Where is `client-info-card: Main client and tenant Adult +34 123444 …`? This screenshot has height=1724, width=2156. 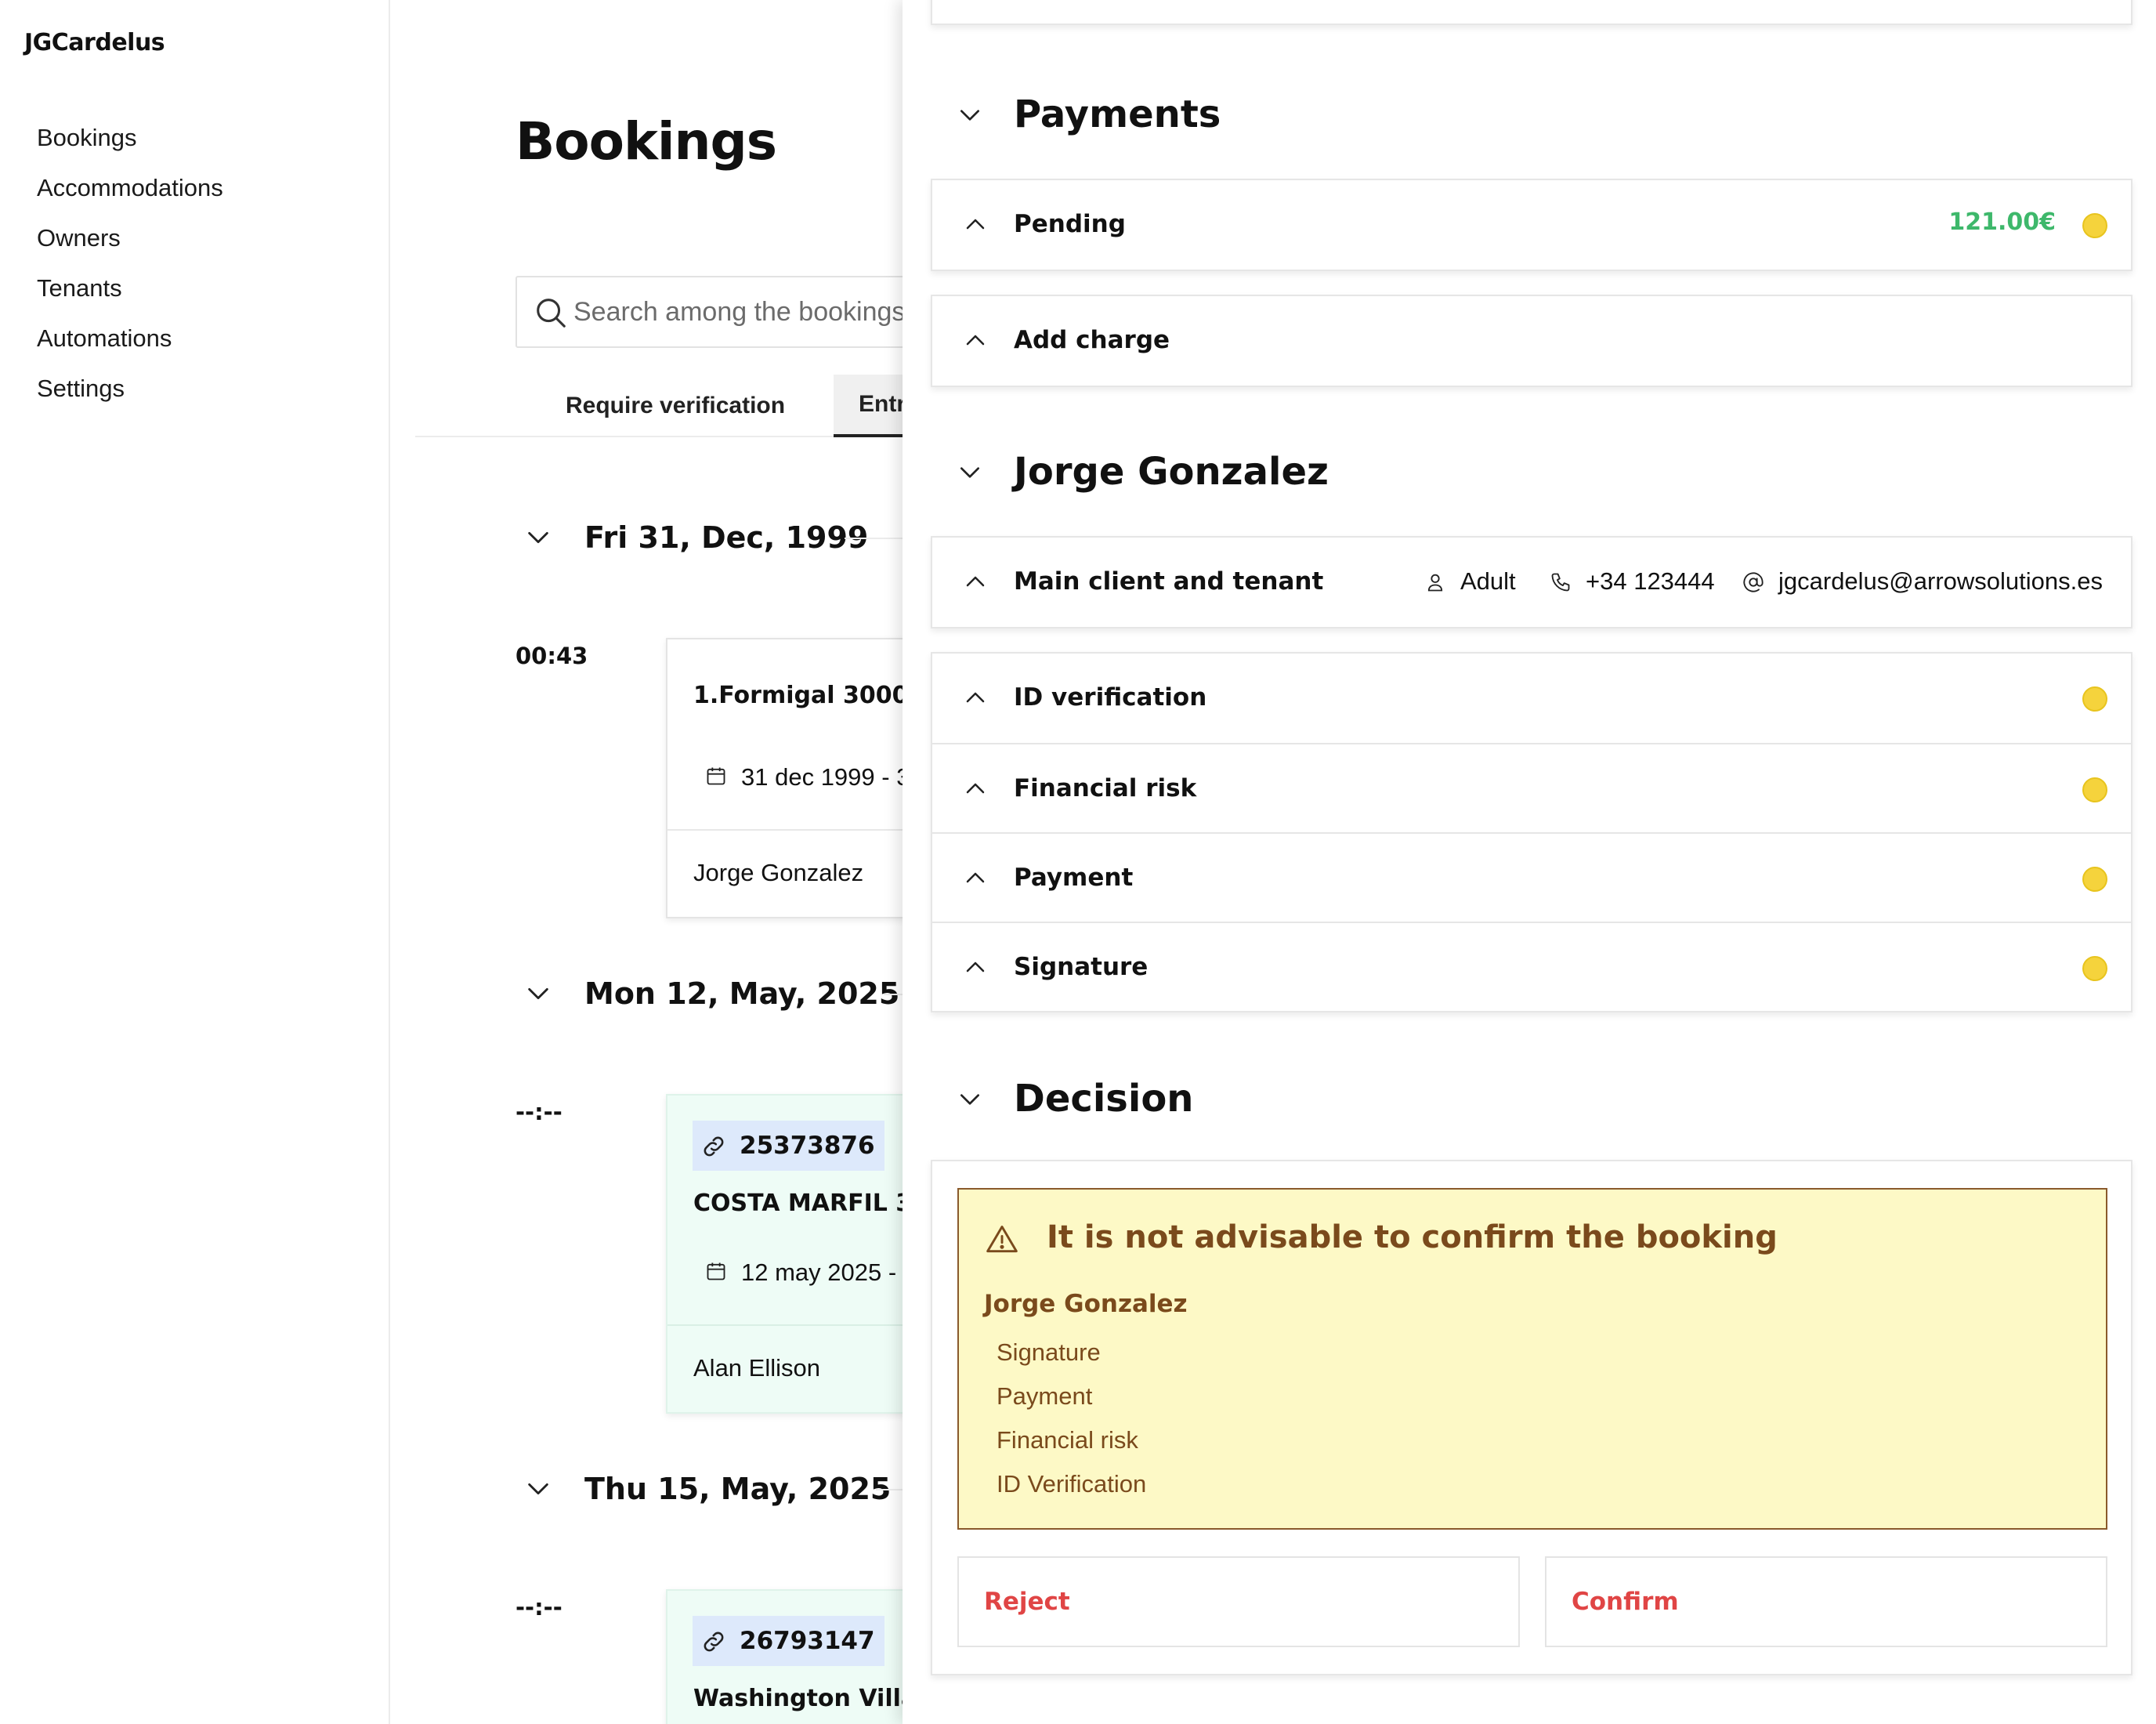
client-info-card: Main client and tenant Adult +34 123444 … is located at coordinates (1531, 582).